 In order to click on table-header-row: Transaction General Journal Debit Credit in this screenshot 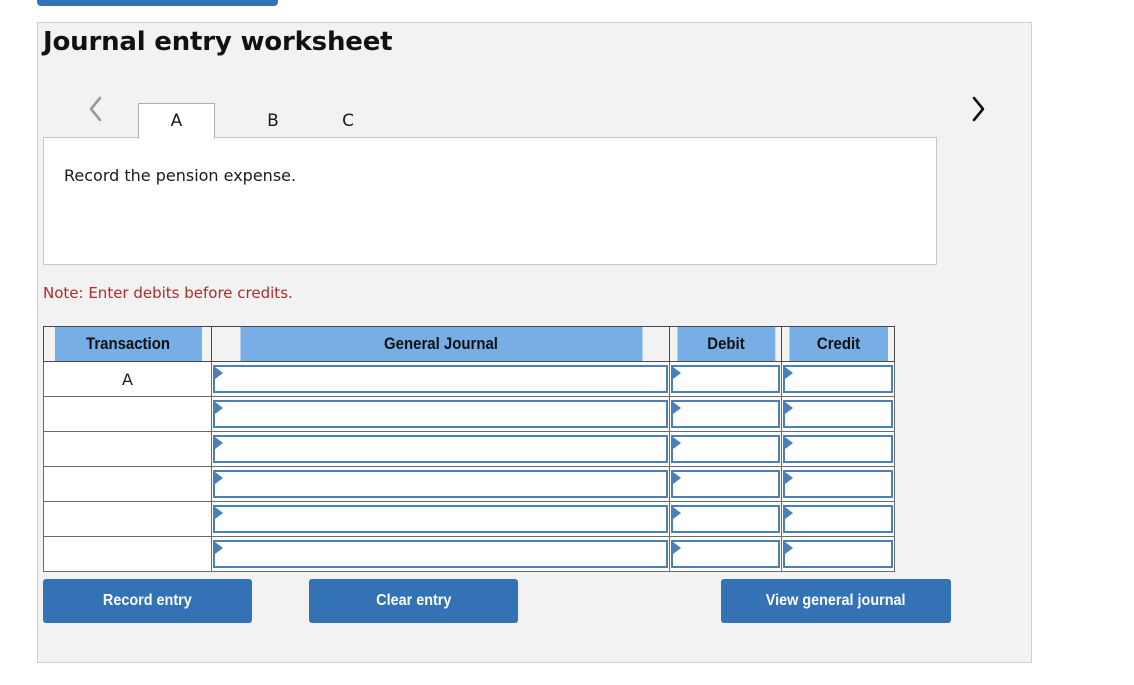, I will do `click(469, 344)`.